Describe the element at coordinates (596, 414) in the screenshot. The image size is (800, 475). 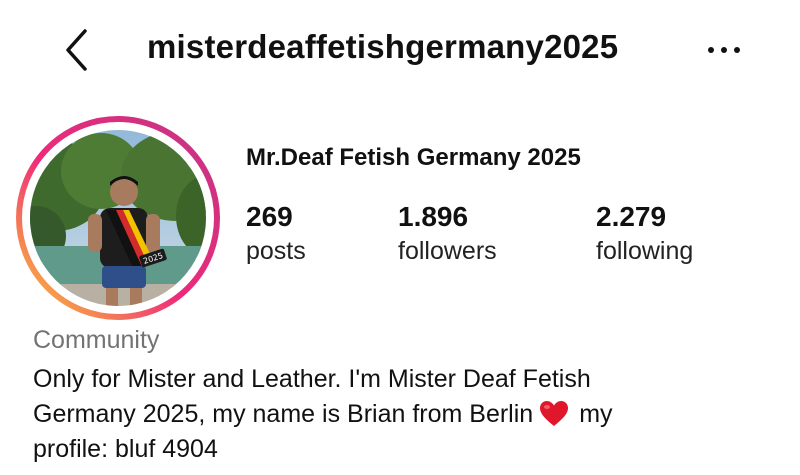
I see `bio-line-2-end: my` at that location.